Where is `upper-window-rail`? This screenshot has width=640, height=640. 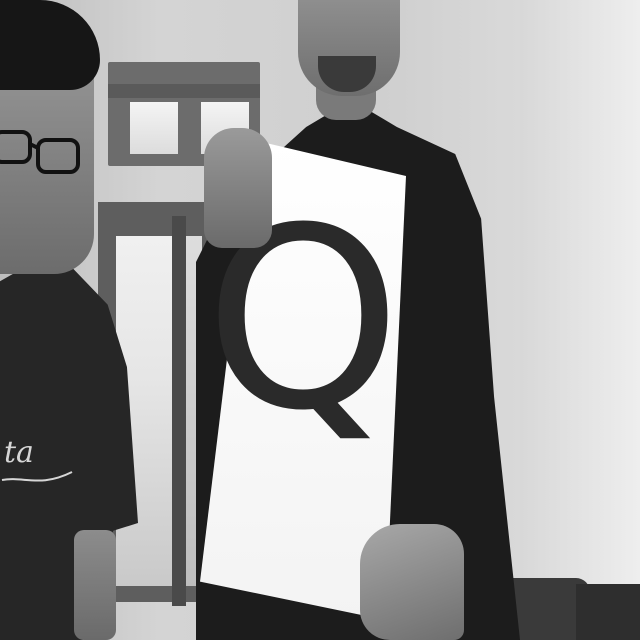
upper-window-rail is located at coordinates (184, 91).